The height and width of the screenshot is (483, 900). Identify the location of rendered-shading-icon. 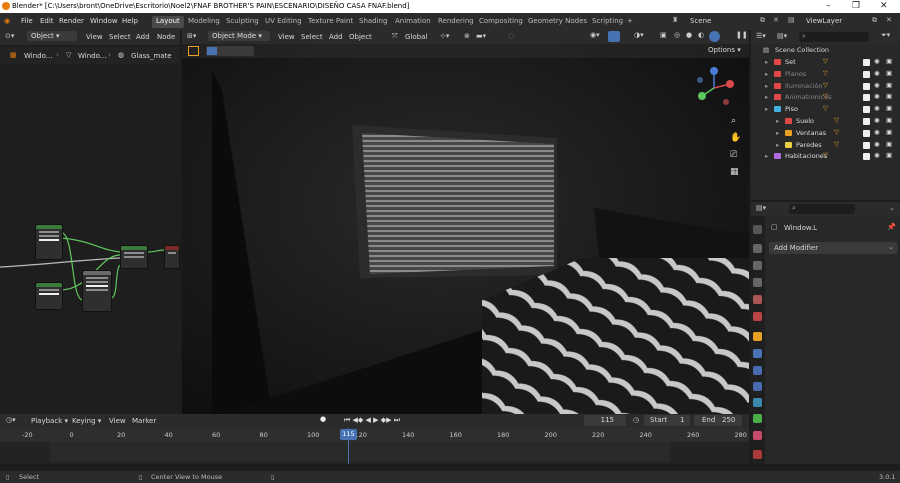
(714, 36).